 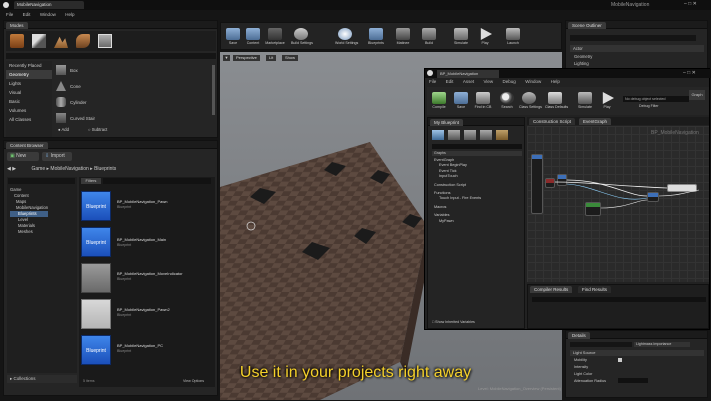 I want to click on matinee-button: Matinee, so click(x=403, y=37).